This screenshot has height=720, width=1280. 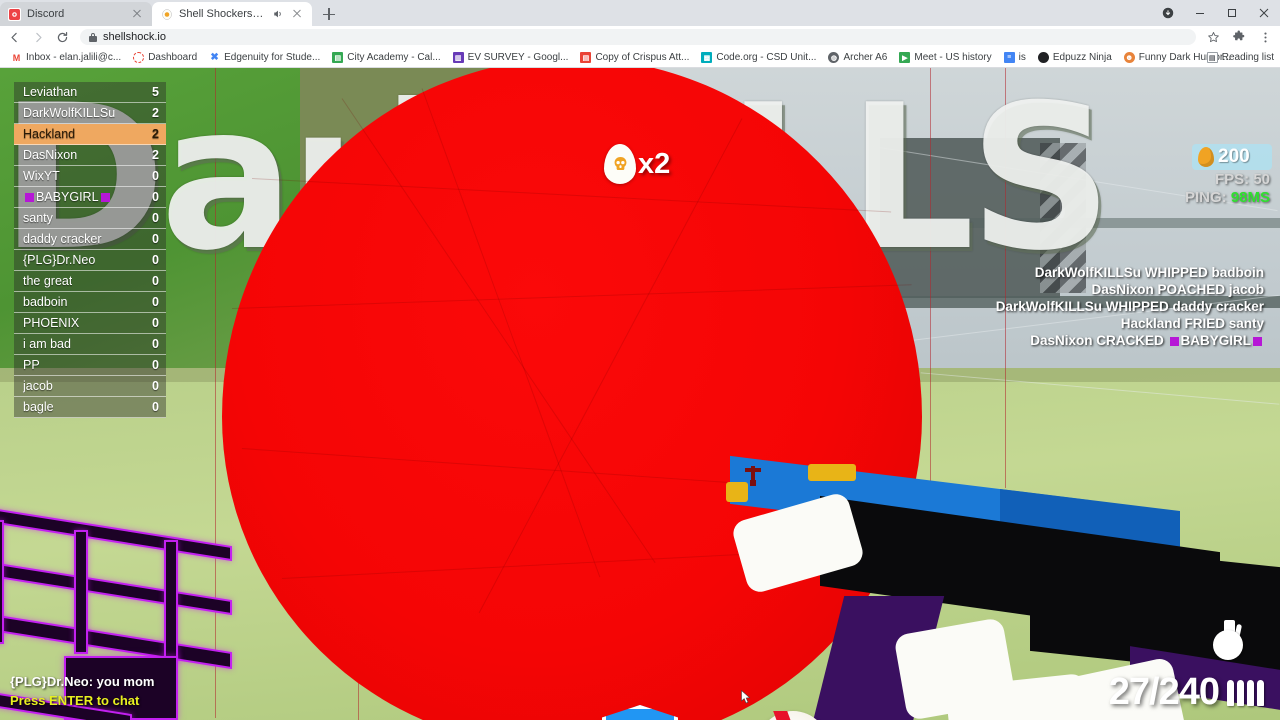 I want to click on tab-strip: Discord Shell Shockers | by Blue Wiz, so click(x=640, y=13).